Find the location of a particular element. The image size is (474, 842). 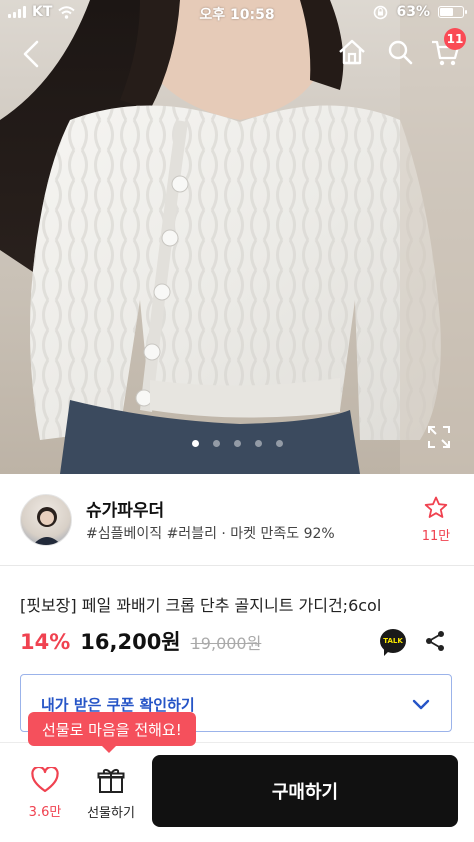

shop-avatar is located at coordinates (46, 520).